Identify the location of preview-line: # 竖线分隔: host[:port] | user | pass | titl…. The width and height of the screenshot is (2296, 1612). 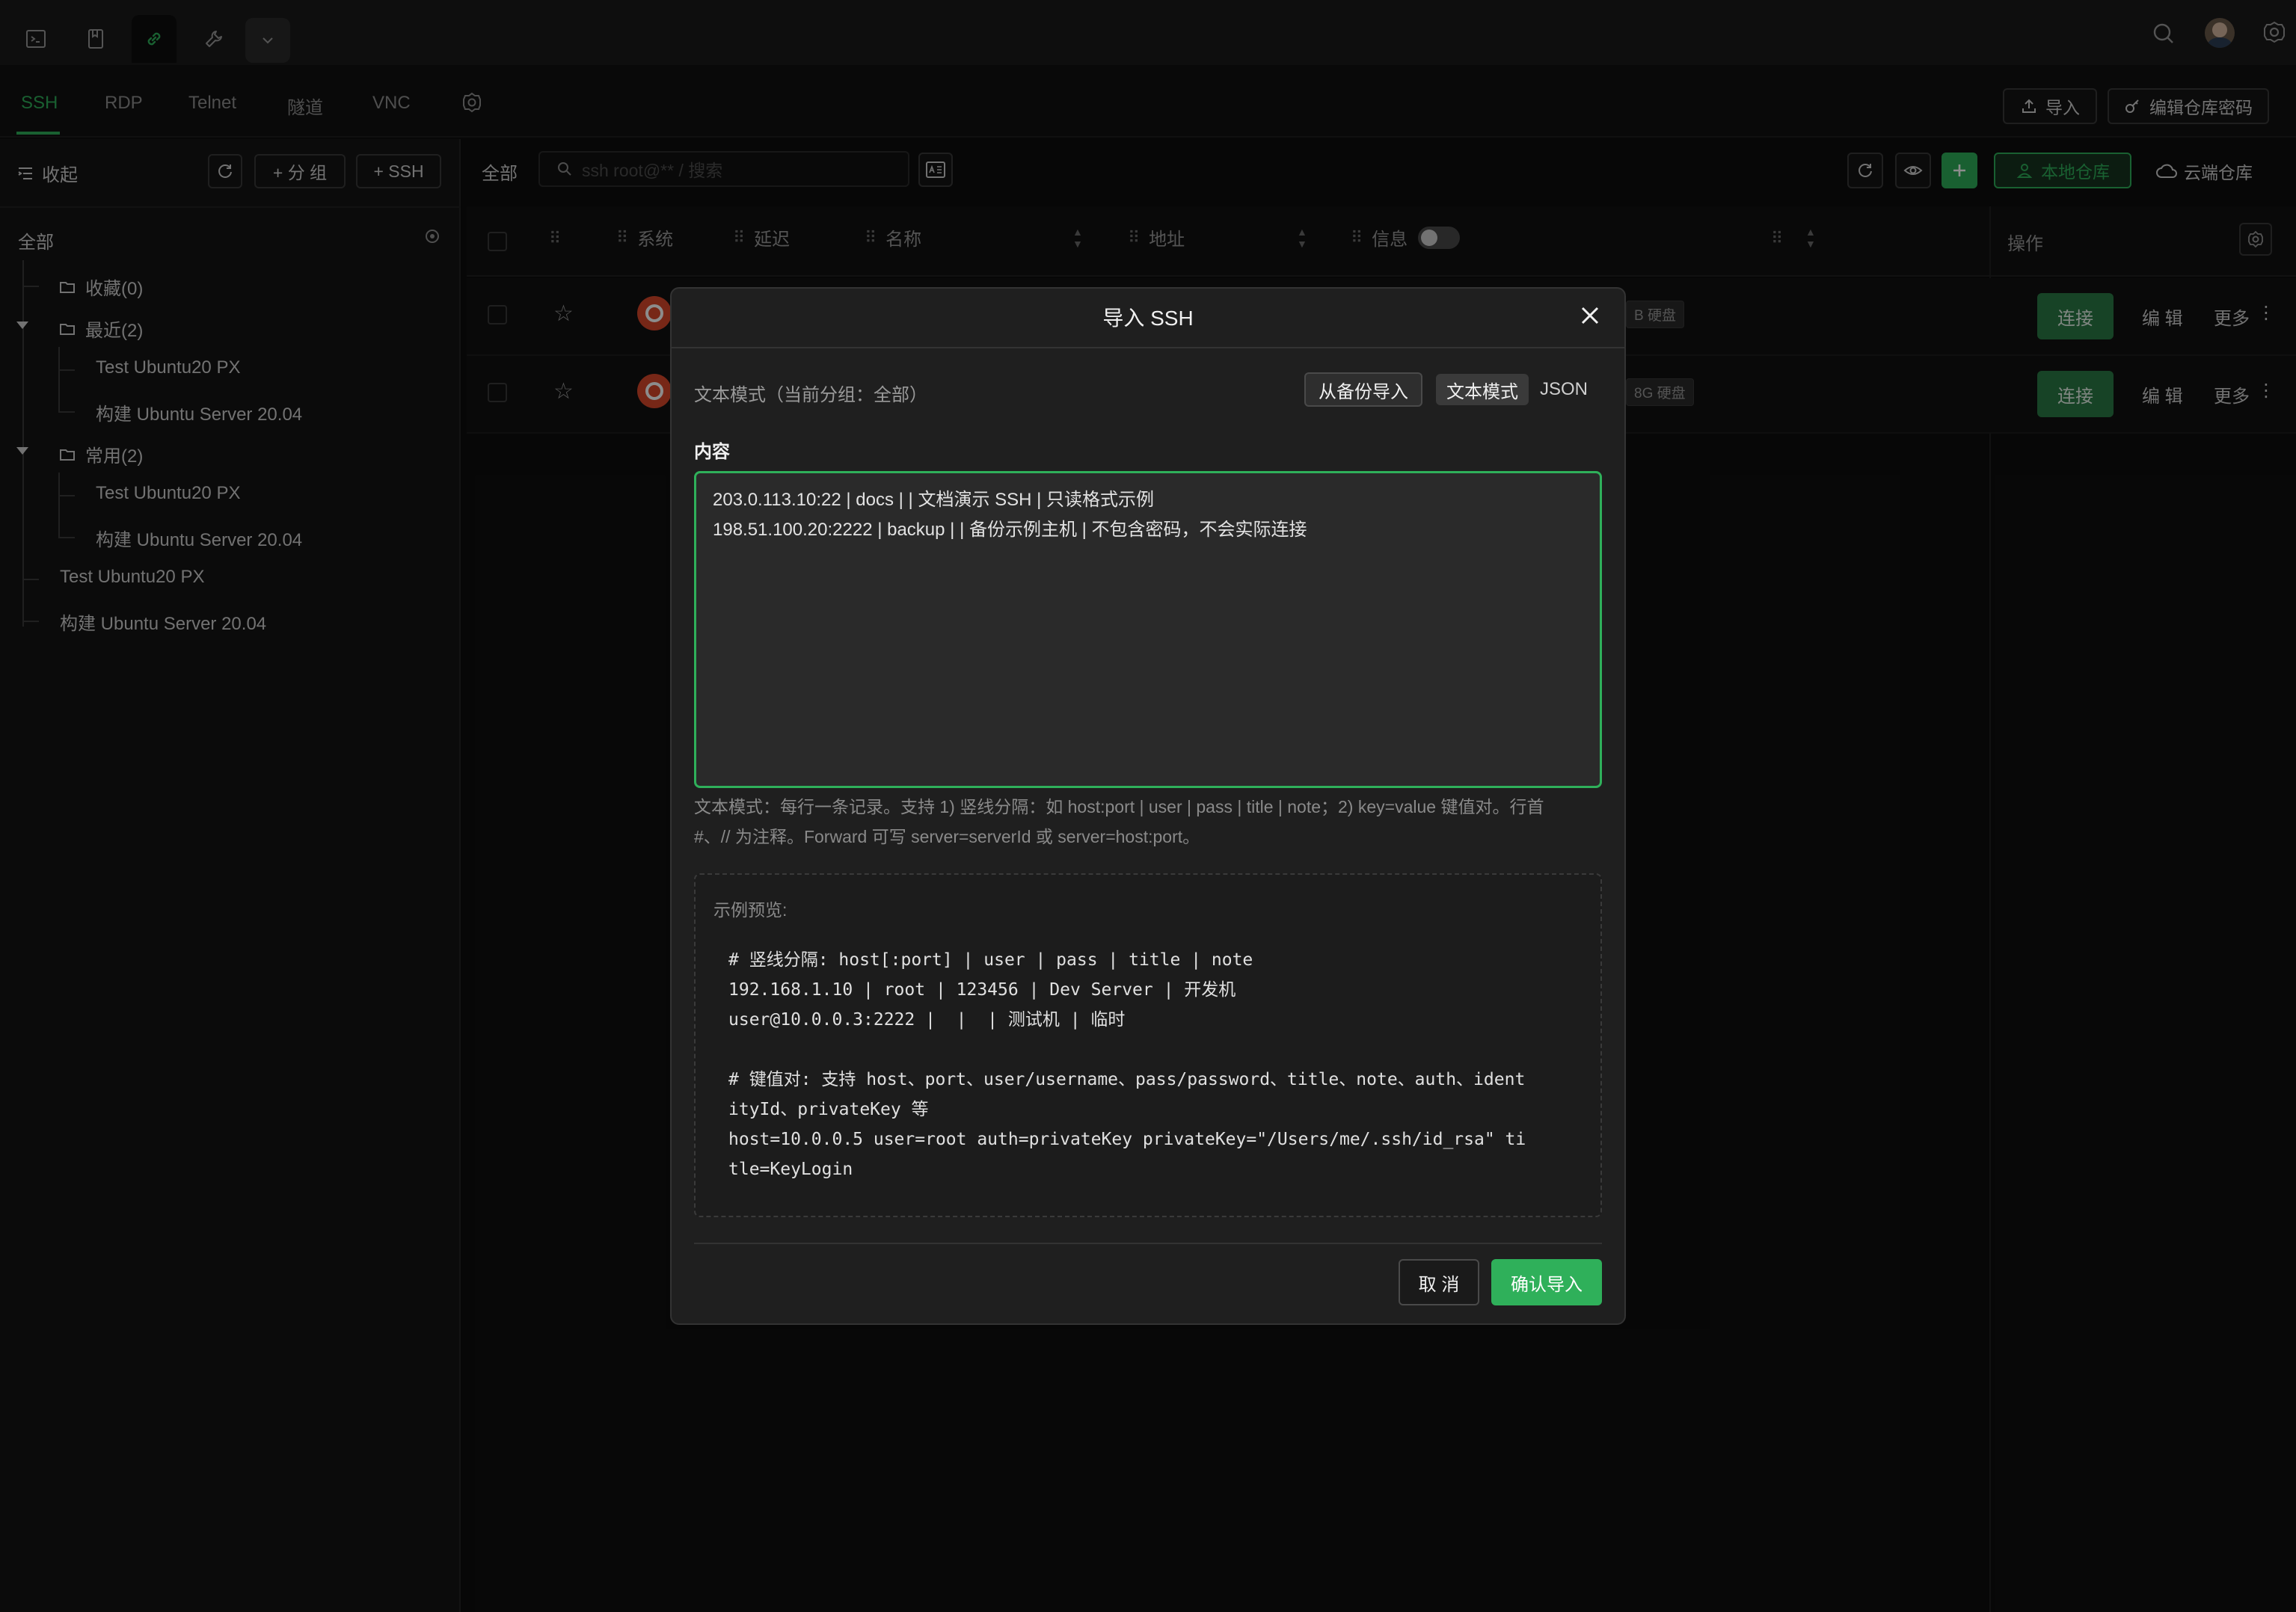
(990, 960).